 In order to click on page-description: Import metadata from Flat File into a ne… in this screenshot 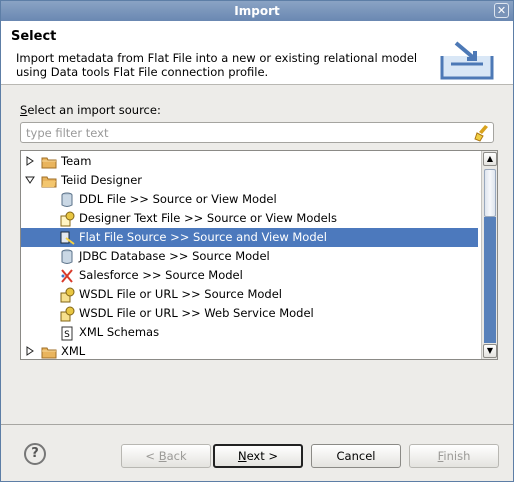, I will do `click(217, 65)`.